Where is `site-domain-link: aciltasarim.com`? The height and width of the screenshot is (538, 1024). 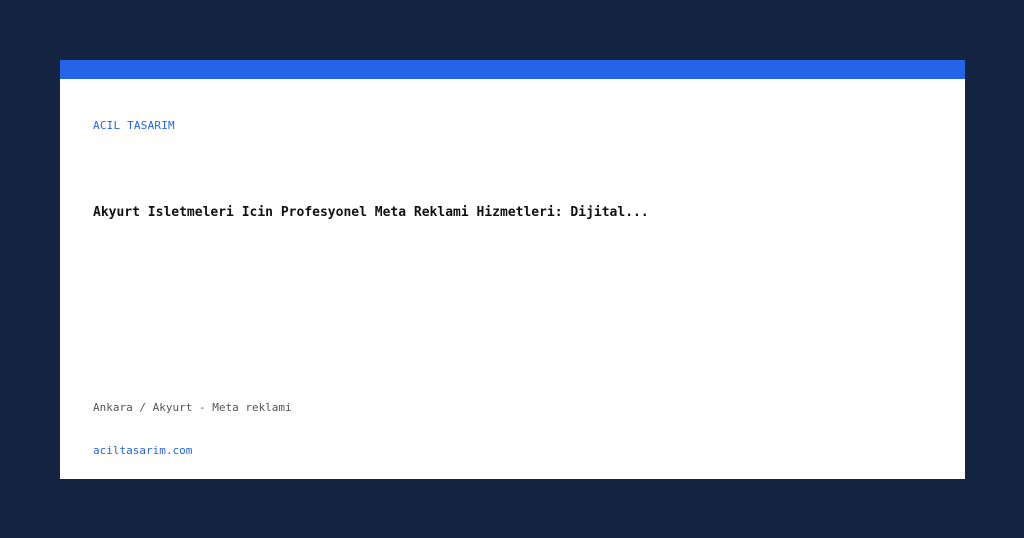 site-domain-link: aciltasarim.com is located at coordinates (142, 450).